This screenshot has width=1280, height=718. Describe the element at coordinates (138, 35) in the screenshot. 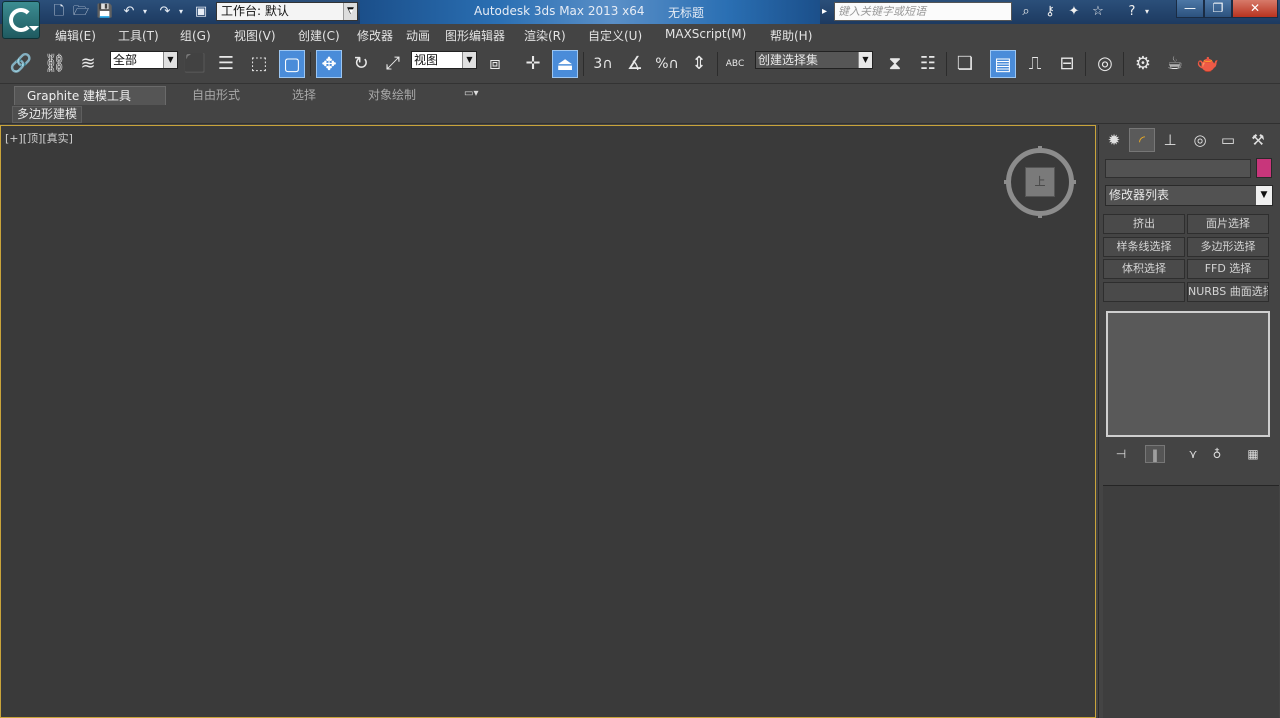

I see `menu-tools: 工具(T)` at that location.